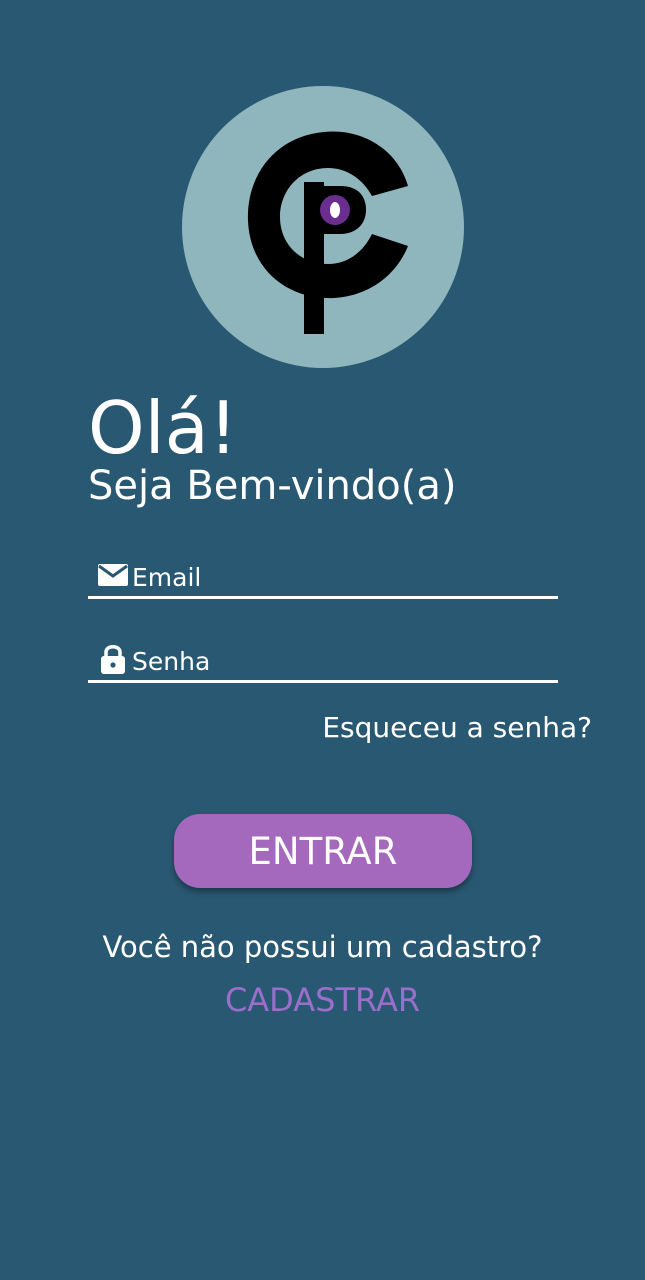  I want to click on email-field, so click(323, 577).